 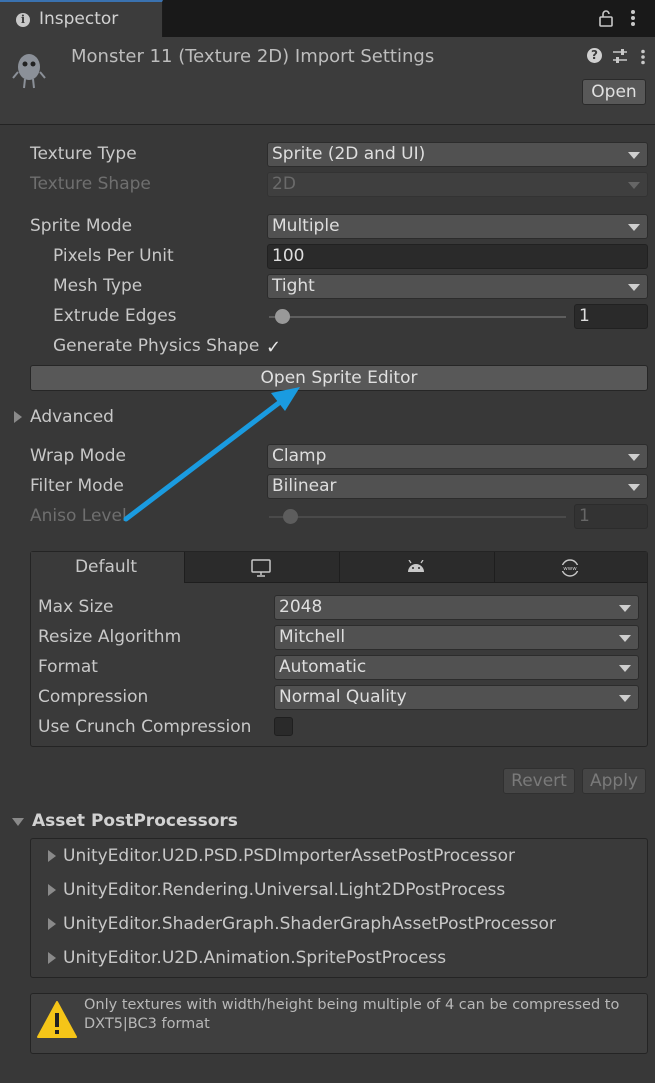 I want to click on max-size-label: Max Size, so click(x=76, y=607).